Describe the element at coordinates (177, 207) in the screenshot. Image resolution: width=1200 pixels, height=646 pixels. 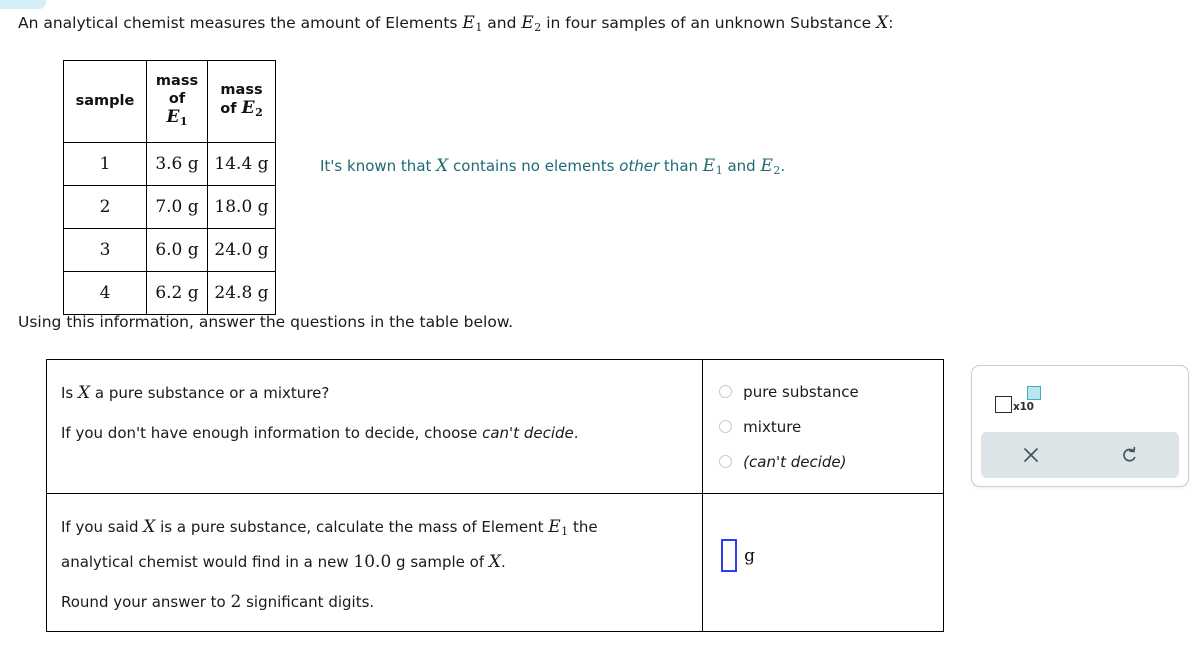
I see `cell-mass-e1: 7.0 g` at that location.